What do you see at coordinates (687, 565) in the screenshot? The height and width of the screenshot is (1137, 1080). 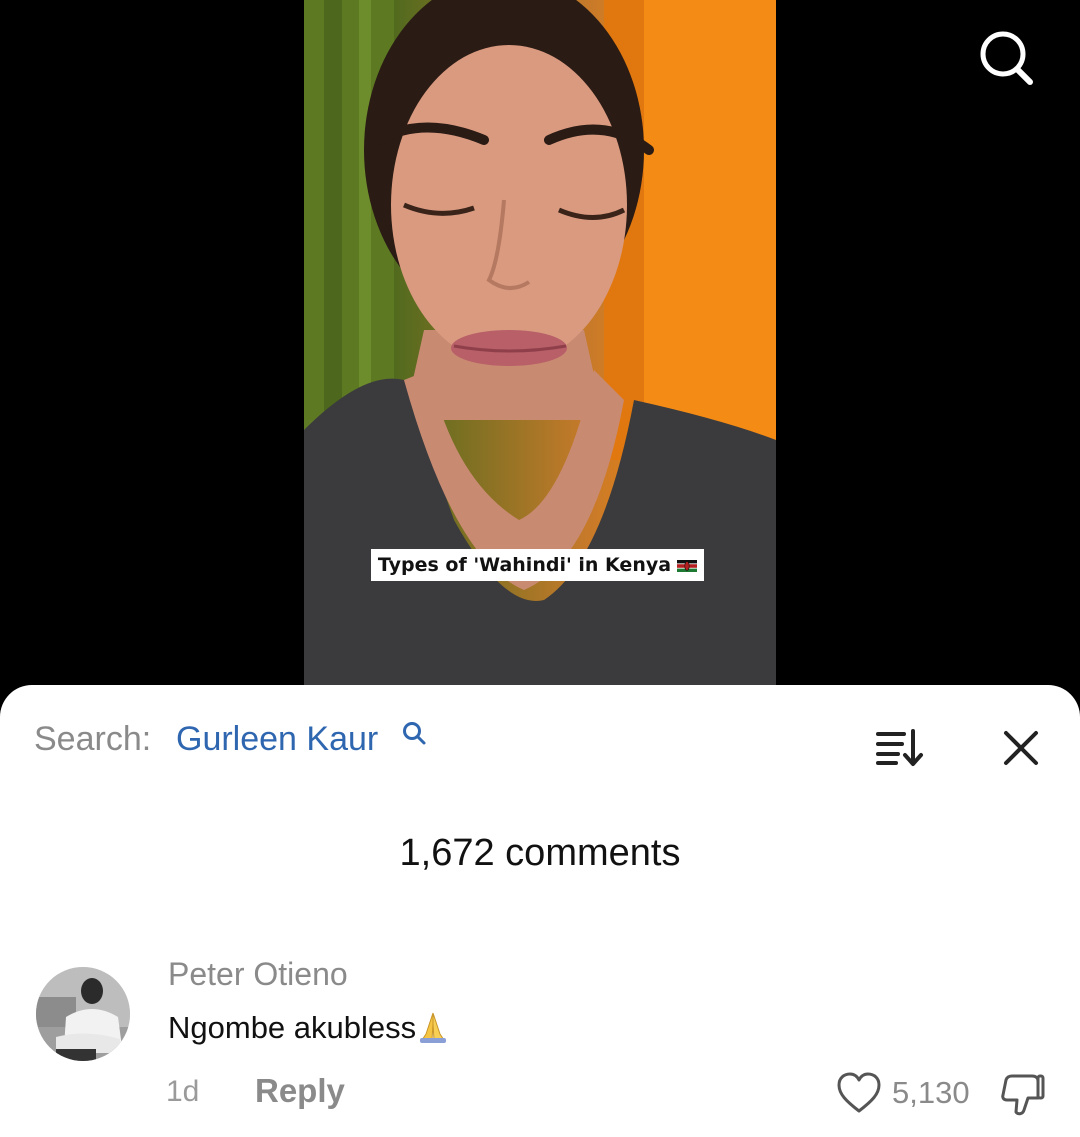 I see `kenya-flag-icon` at bounding box center [687, 565].